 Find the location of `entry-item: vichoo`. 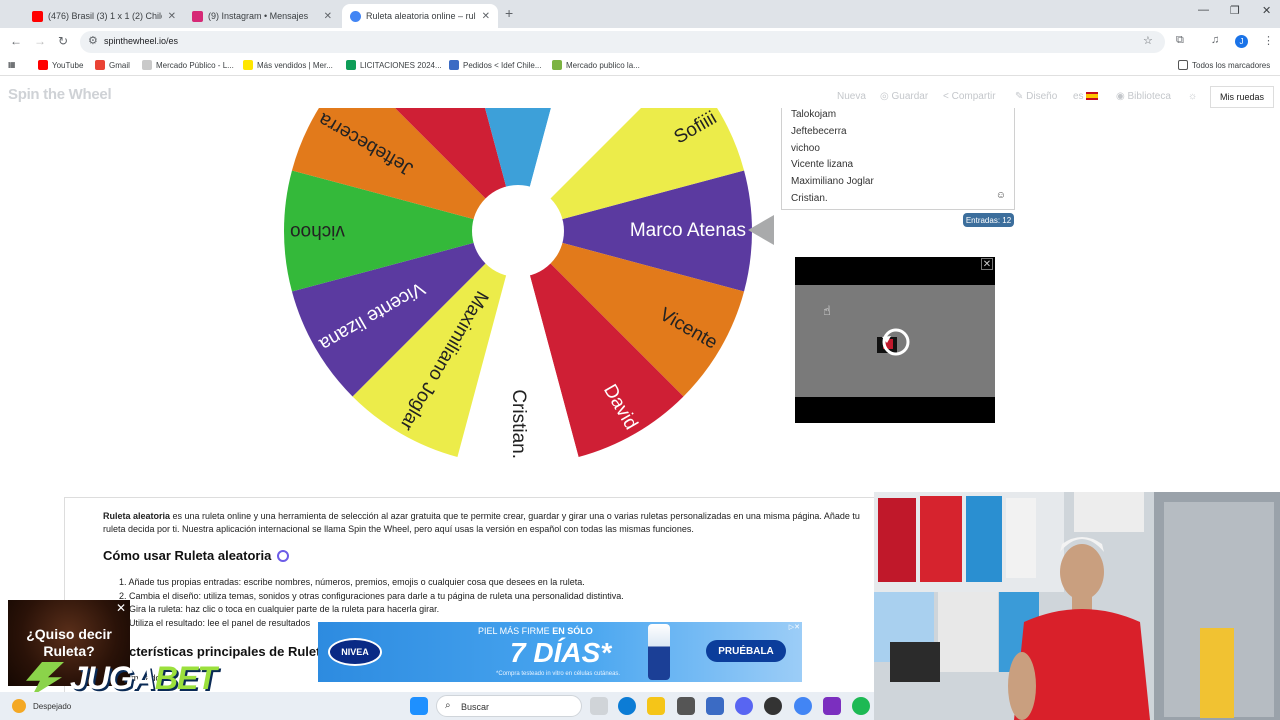

entry-item: vichoo is located at coordinates (805, 148).